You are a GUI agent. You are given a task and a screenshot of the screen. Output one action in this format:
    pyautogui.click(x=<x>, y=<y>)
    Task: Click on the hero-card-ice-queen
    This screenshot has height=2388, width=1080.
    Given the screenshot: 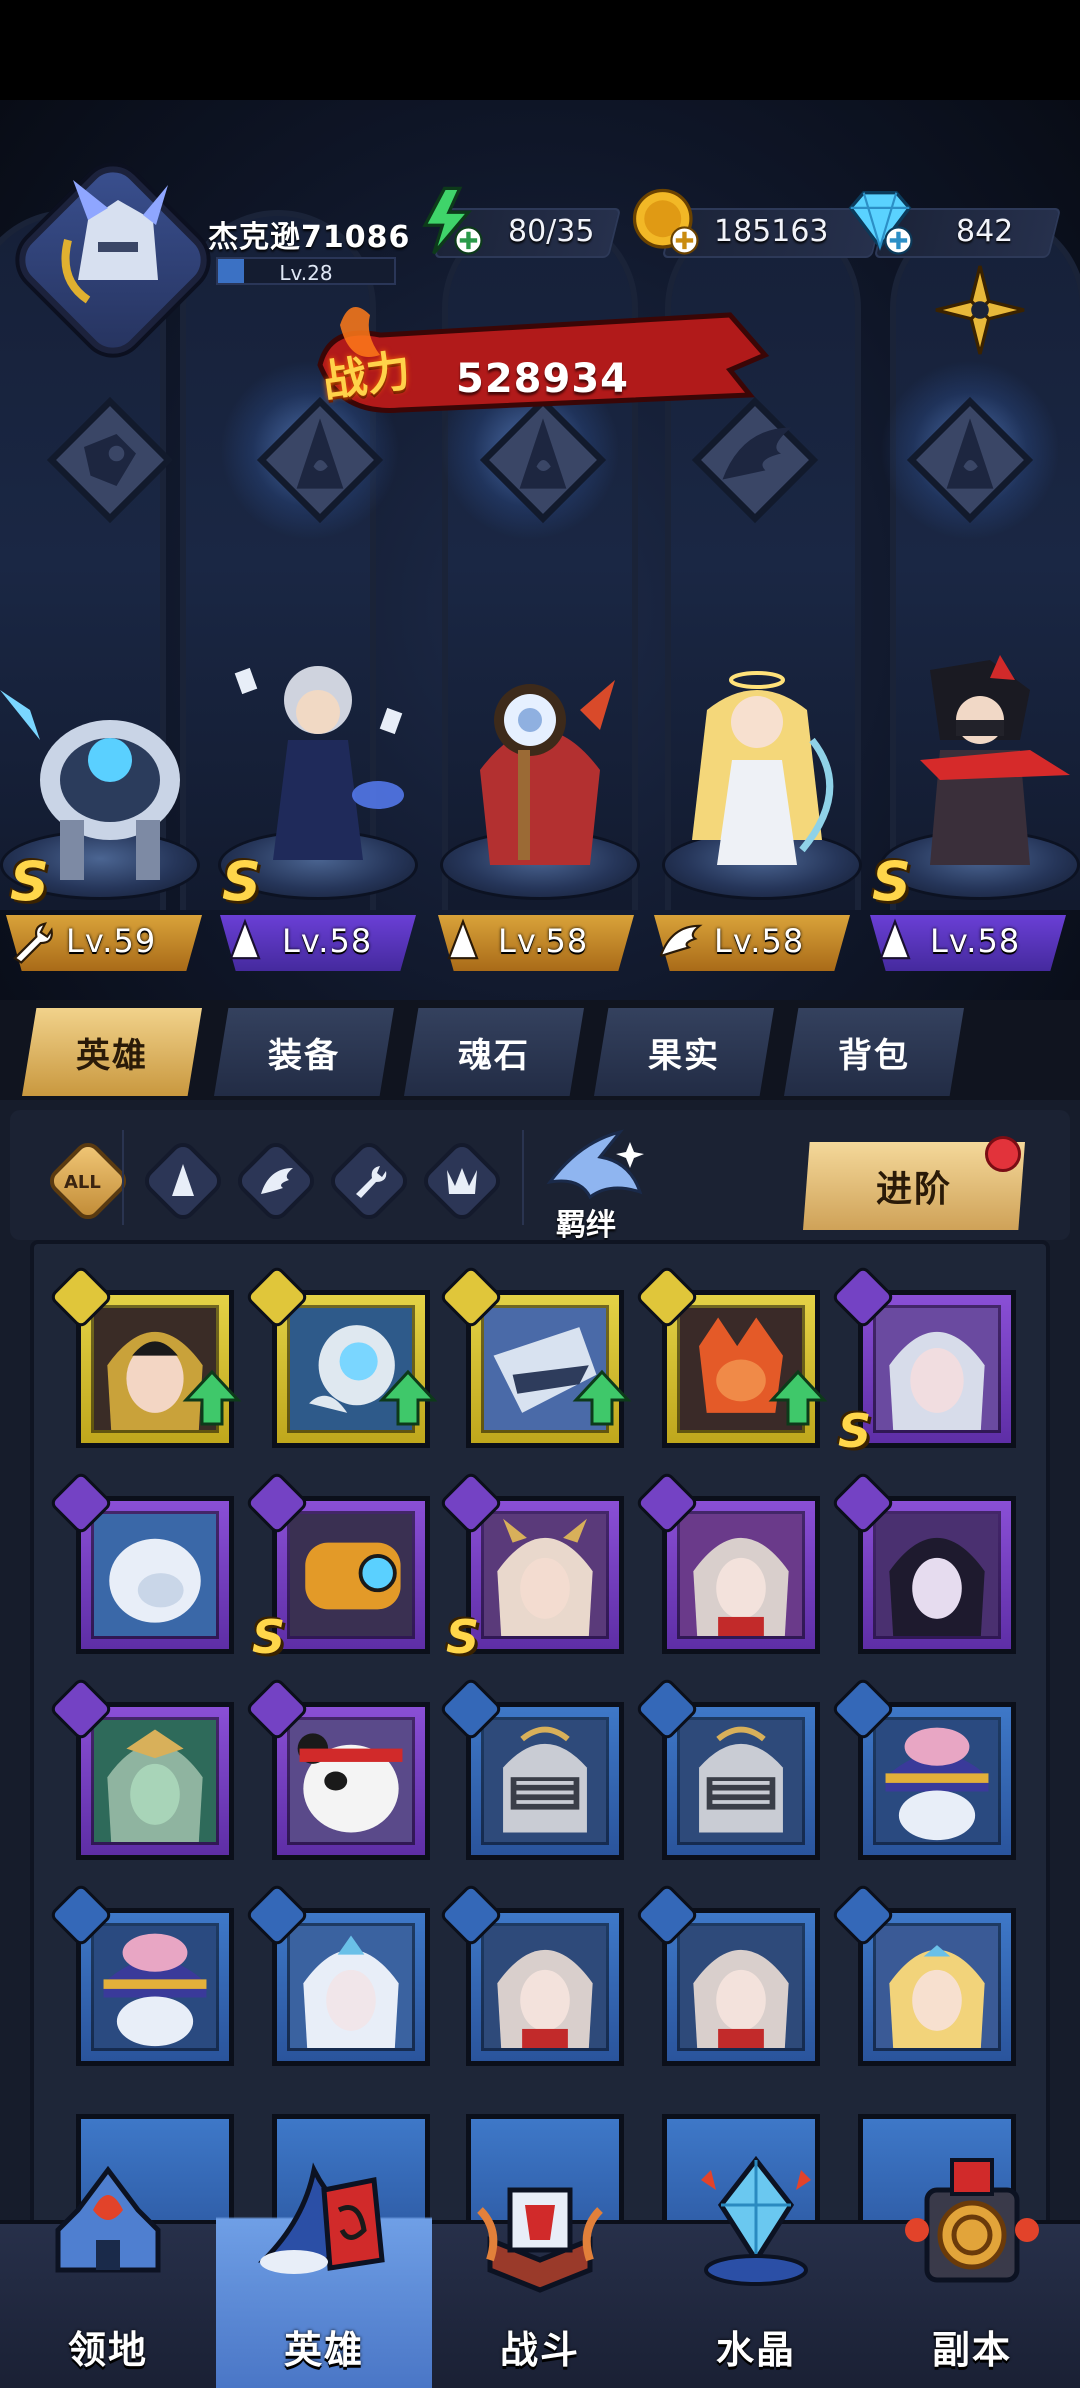 What is the action you would take?
    pyautogui.click(x=351, y=1987)
    